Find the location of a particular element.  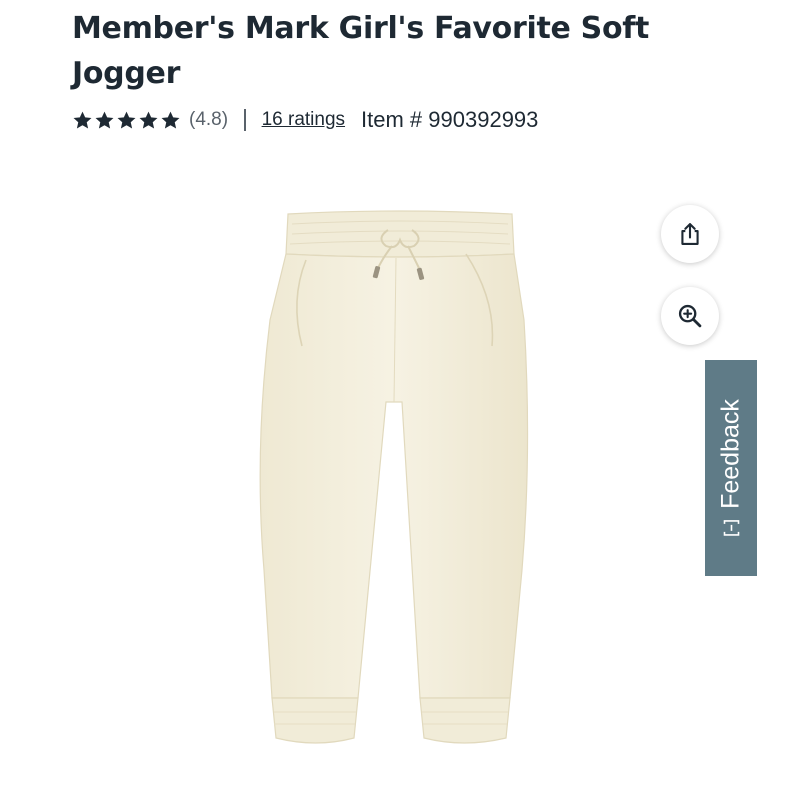

feedback-content: Feedback is located at coordinates (731, 468).